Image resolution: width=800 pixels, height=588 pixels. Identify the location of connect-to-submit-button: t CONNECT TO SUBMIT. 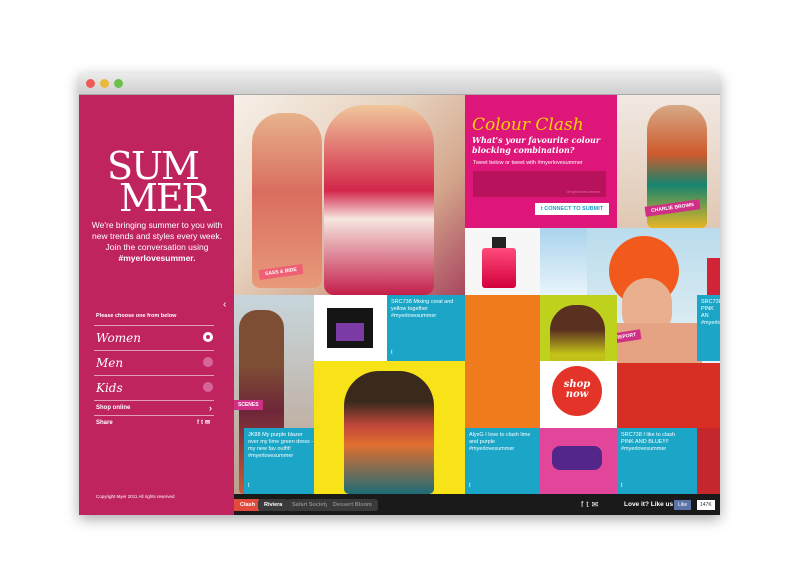
(572, 209).